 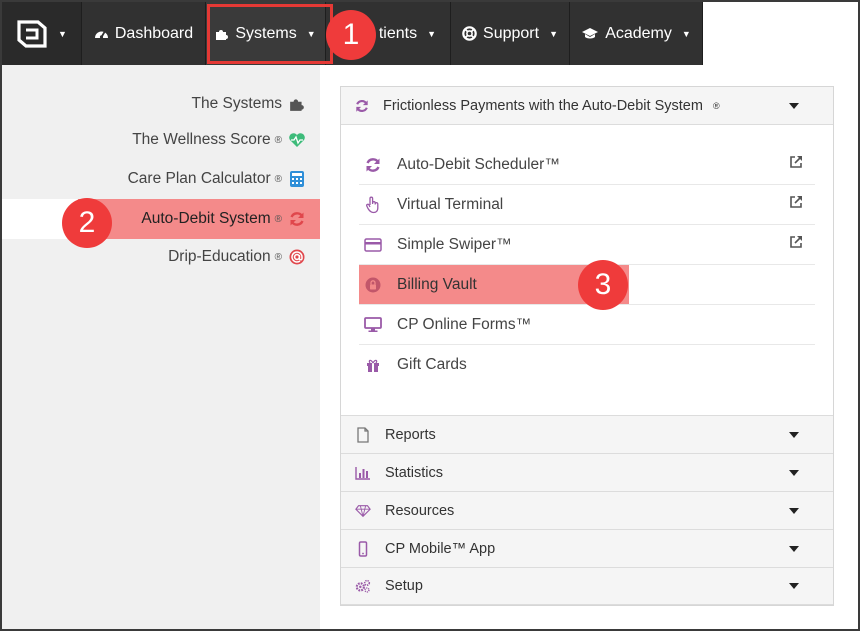 I want to click on diamond-icon, so click(x=363, y=510).